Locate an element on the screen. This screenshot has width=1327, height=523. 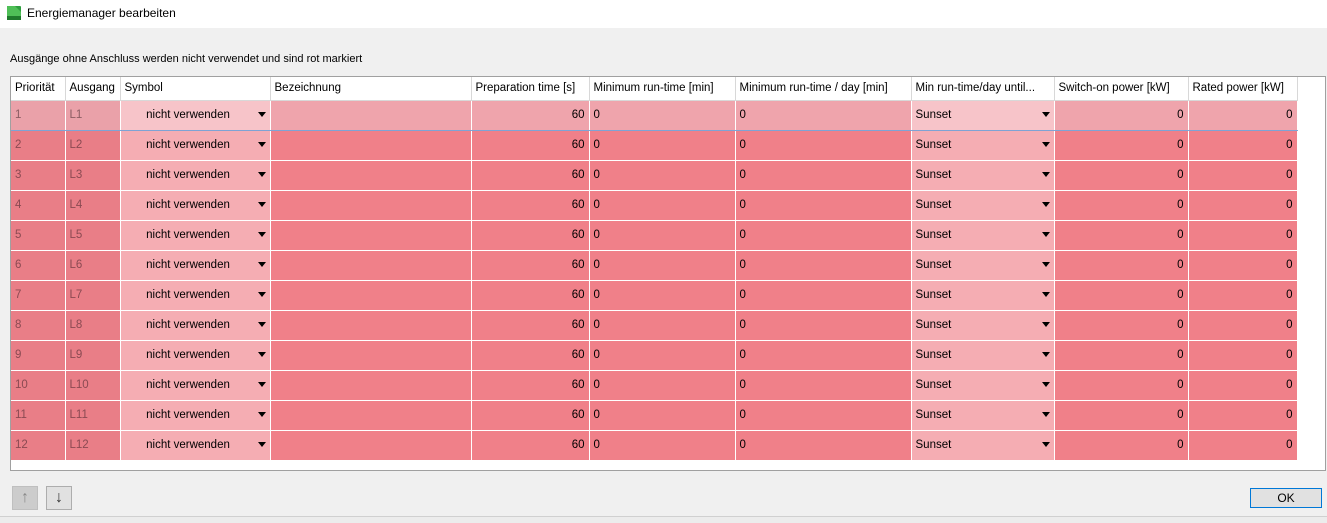
column-header: Priorität is located at coordinates (38, 89).